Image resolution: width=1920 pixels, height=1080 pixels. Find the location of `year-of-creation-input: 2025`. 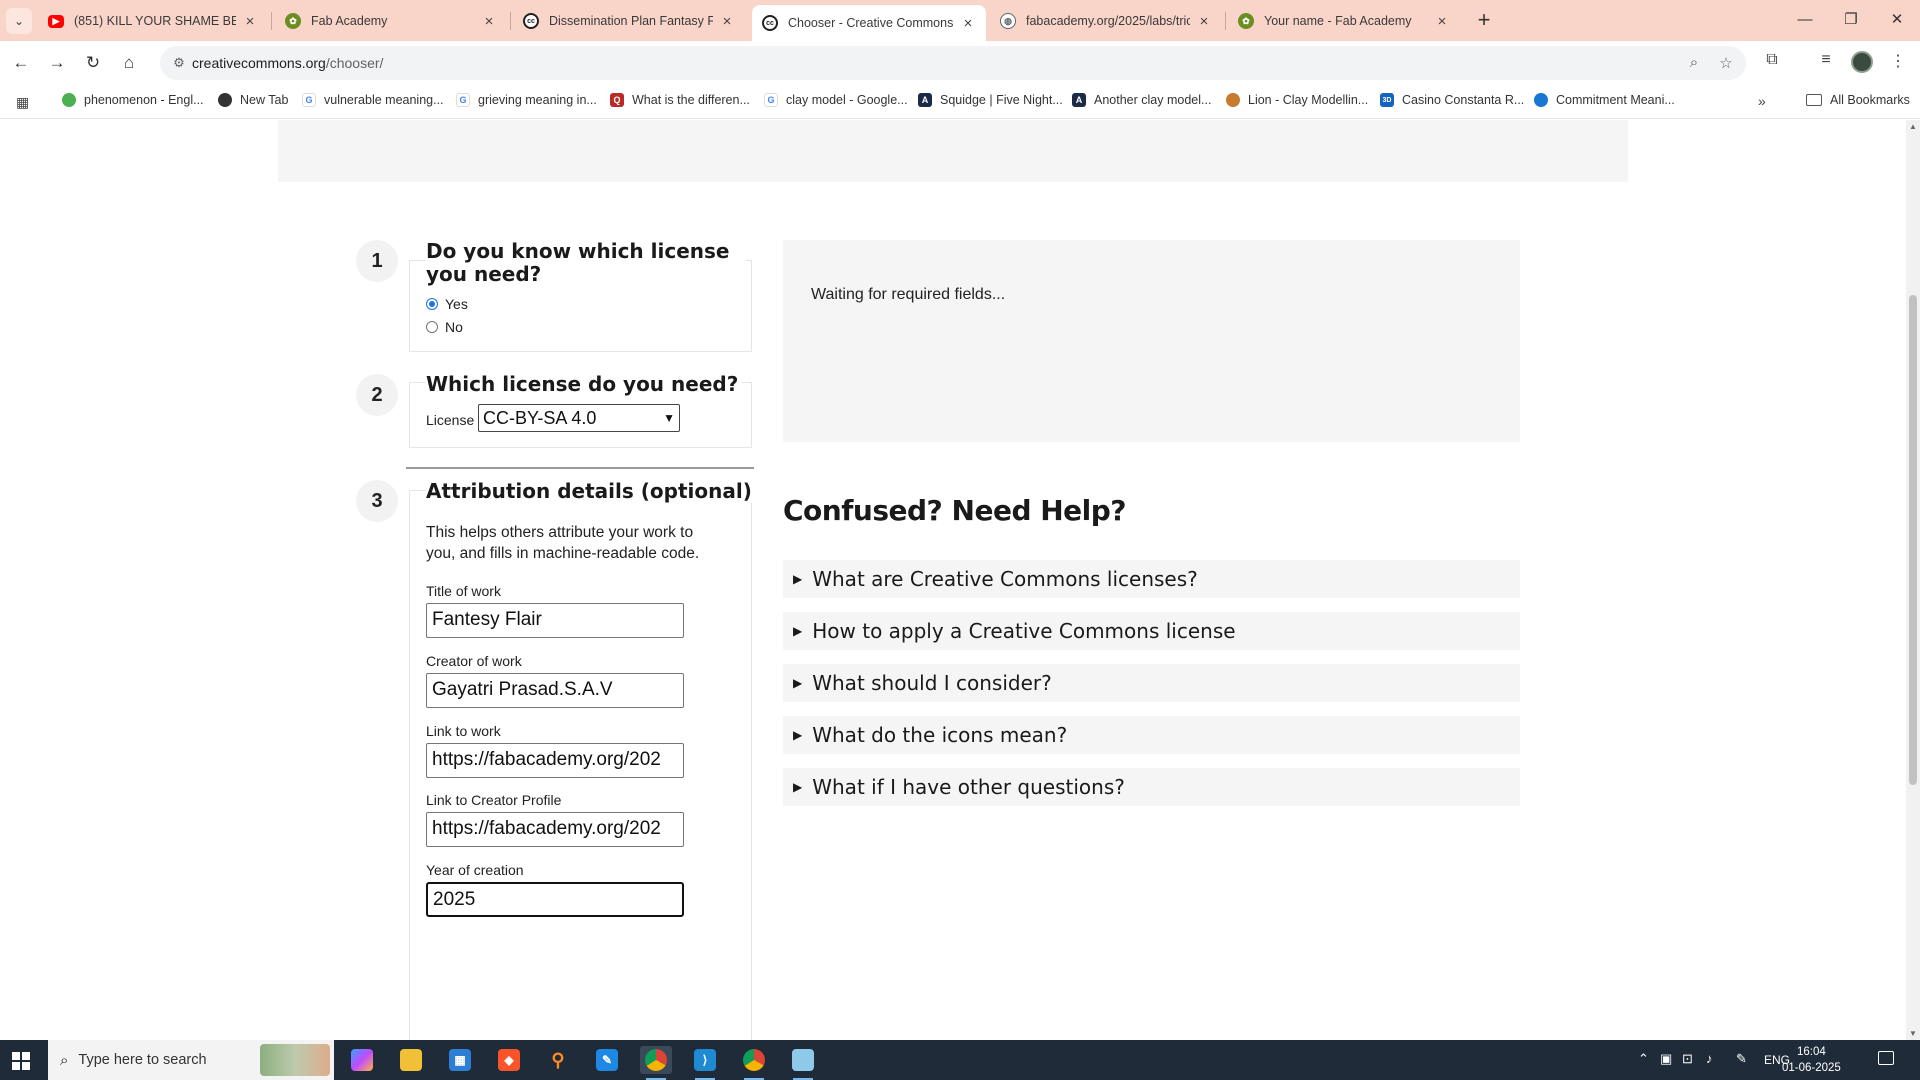

year-of-creation-input: 2025 is located at coordinates (555, 899).